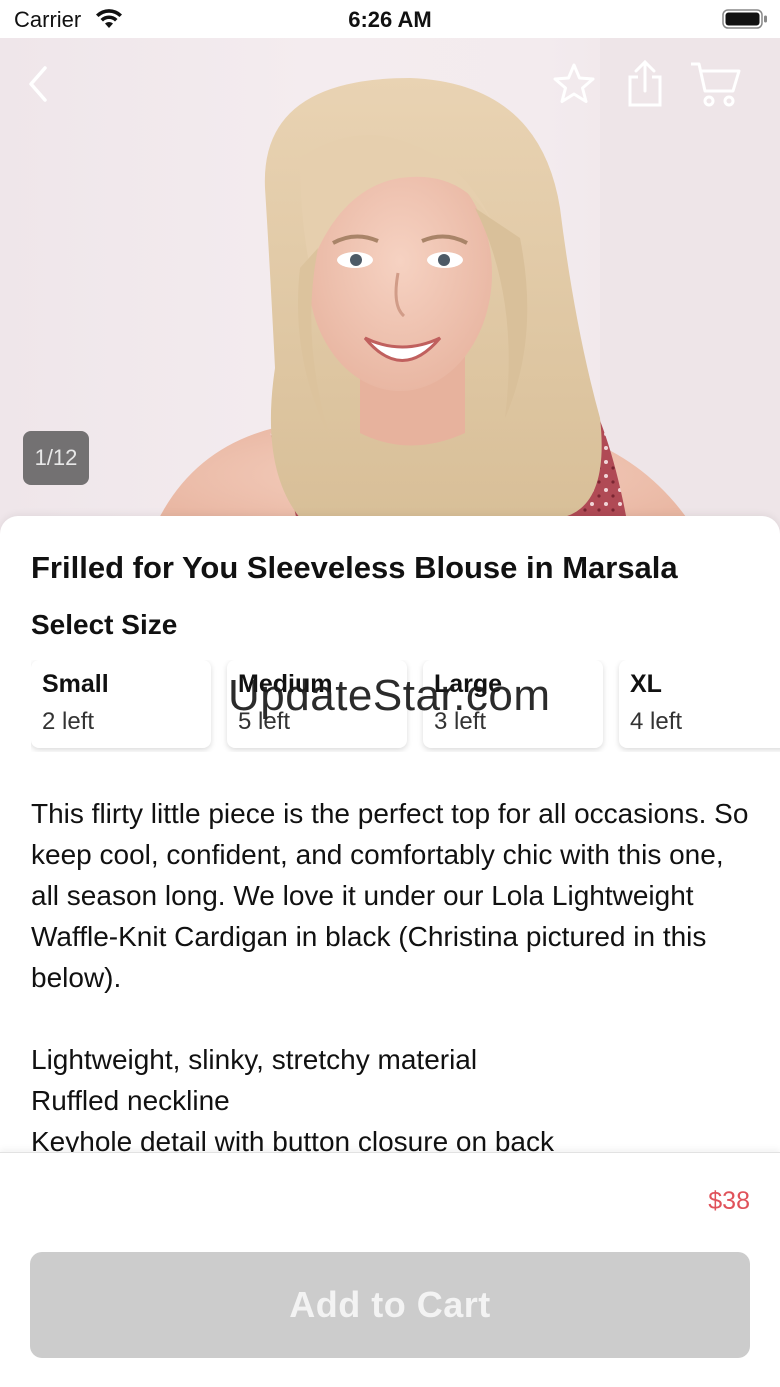 The image size is (780, 1387). Describe the element at coordinates (729, 1201) in the screenshot. I see `product-price: $38` at that location.